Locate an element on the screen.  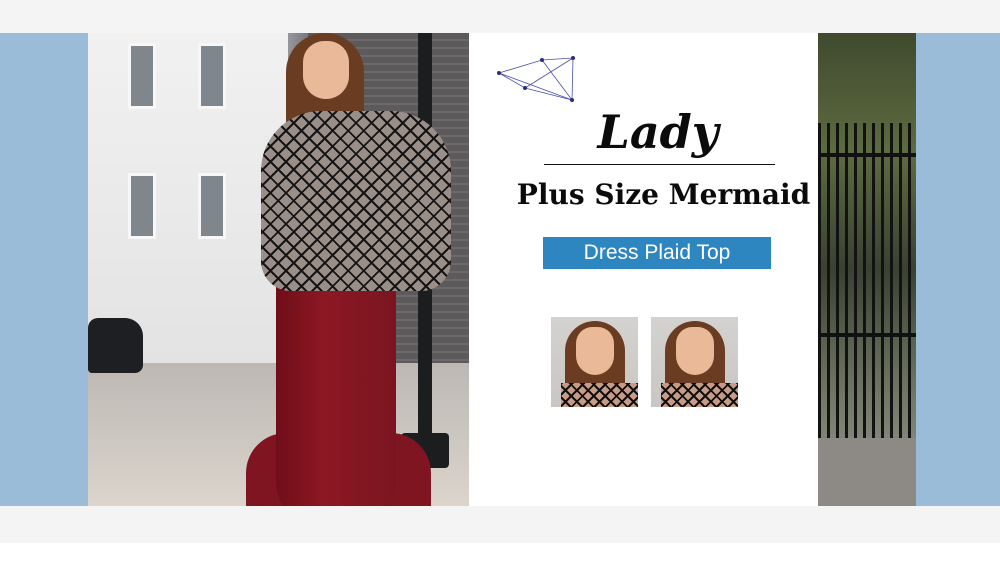
fence-photo is located at coordinates (867, 269).